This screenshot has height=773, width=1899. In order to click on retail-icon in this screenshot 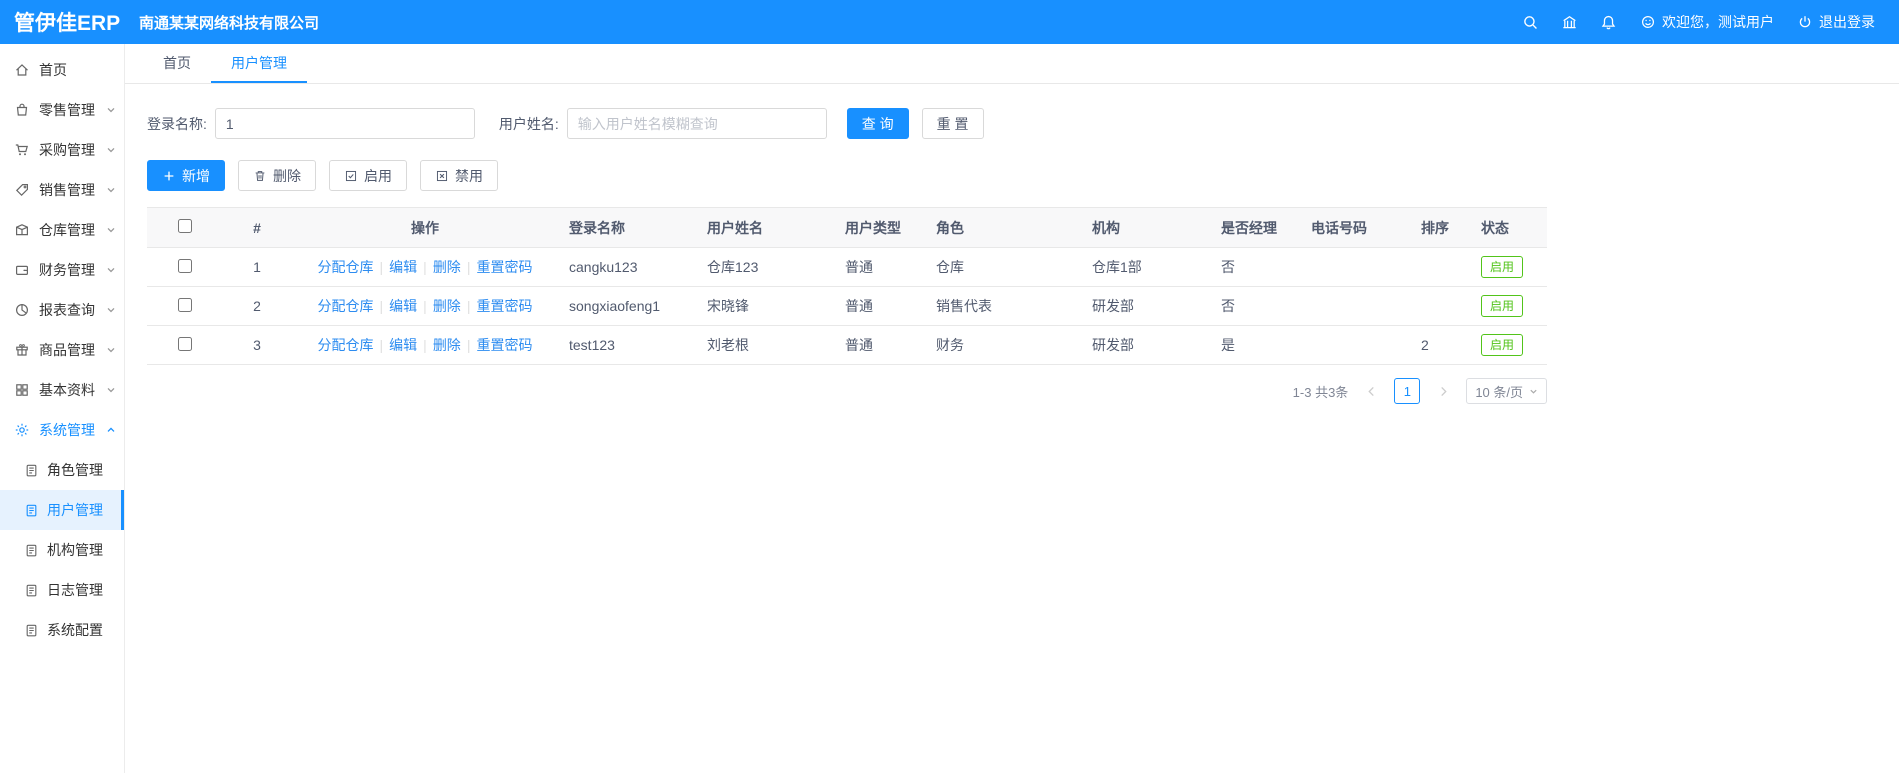, I will do `click(22, 110)`.